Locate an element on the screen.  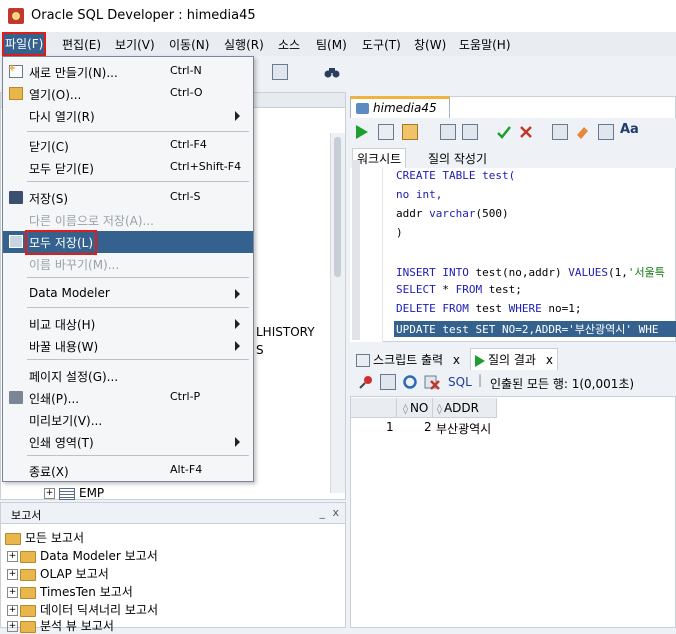
minimize-icon: _ is located at coordinates (323, 512).